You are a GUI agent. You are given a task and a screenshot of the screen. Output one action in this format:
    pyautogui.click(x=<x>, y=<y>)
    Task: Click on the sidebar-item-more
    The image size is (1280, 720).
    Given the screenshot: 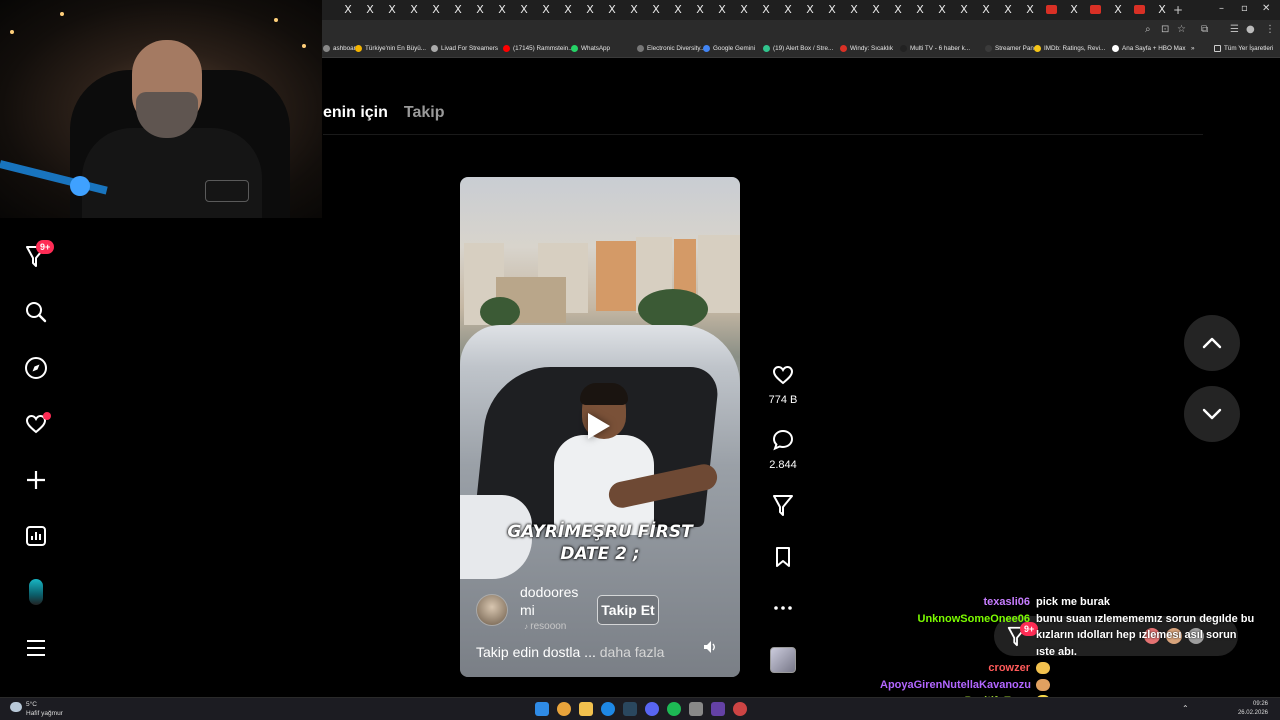 What is the action you would take?
    pyautogui.click(x=36, y=648)
    